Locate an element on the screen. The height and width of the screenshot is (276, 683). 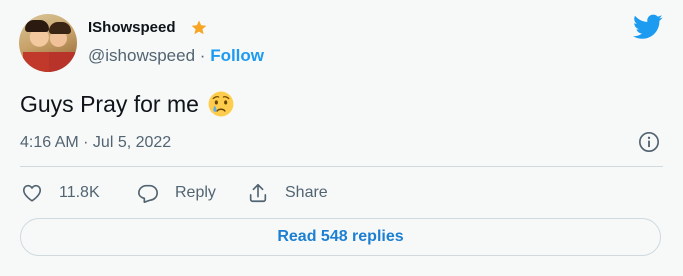
reply-button: Reply is located at coordinates (176, 193).